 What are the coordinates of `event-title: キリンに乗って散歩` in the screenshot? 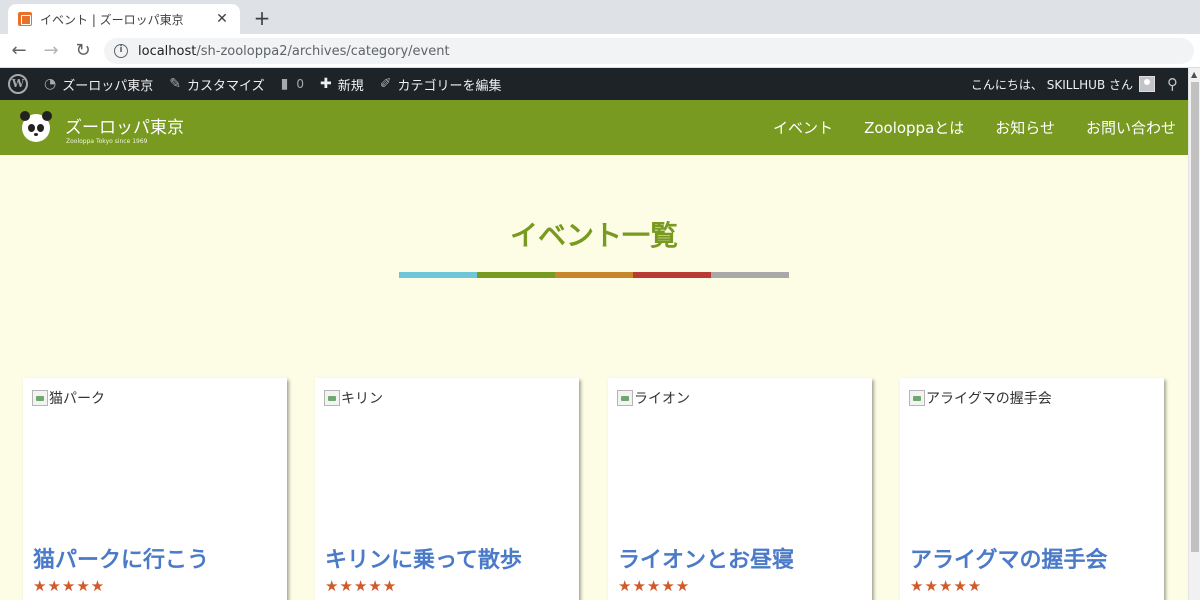 It's located at (423, 558).